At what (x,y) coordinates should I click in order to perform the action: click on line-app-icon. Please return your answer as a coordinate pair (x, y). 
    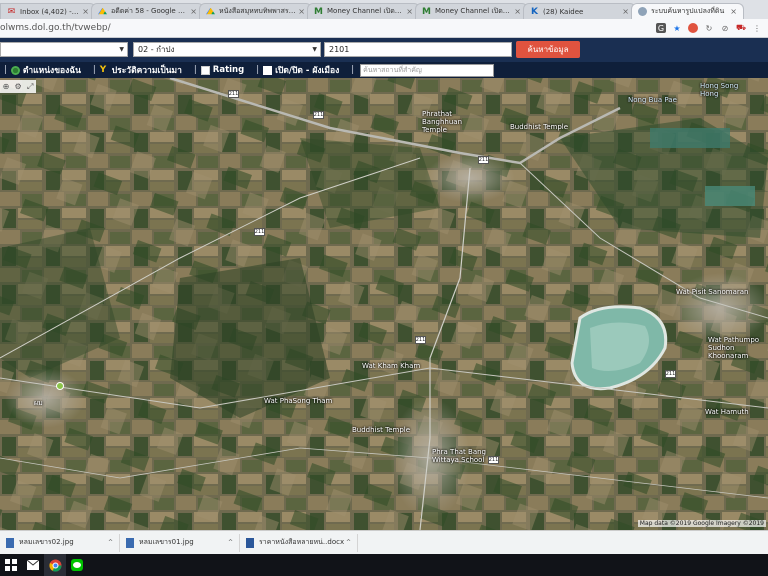
    Looking at the image, I should click on (77, 565).